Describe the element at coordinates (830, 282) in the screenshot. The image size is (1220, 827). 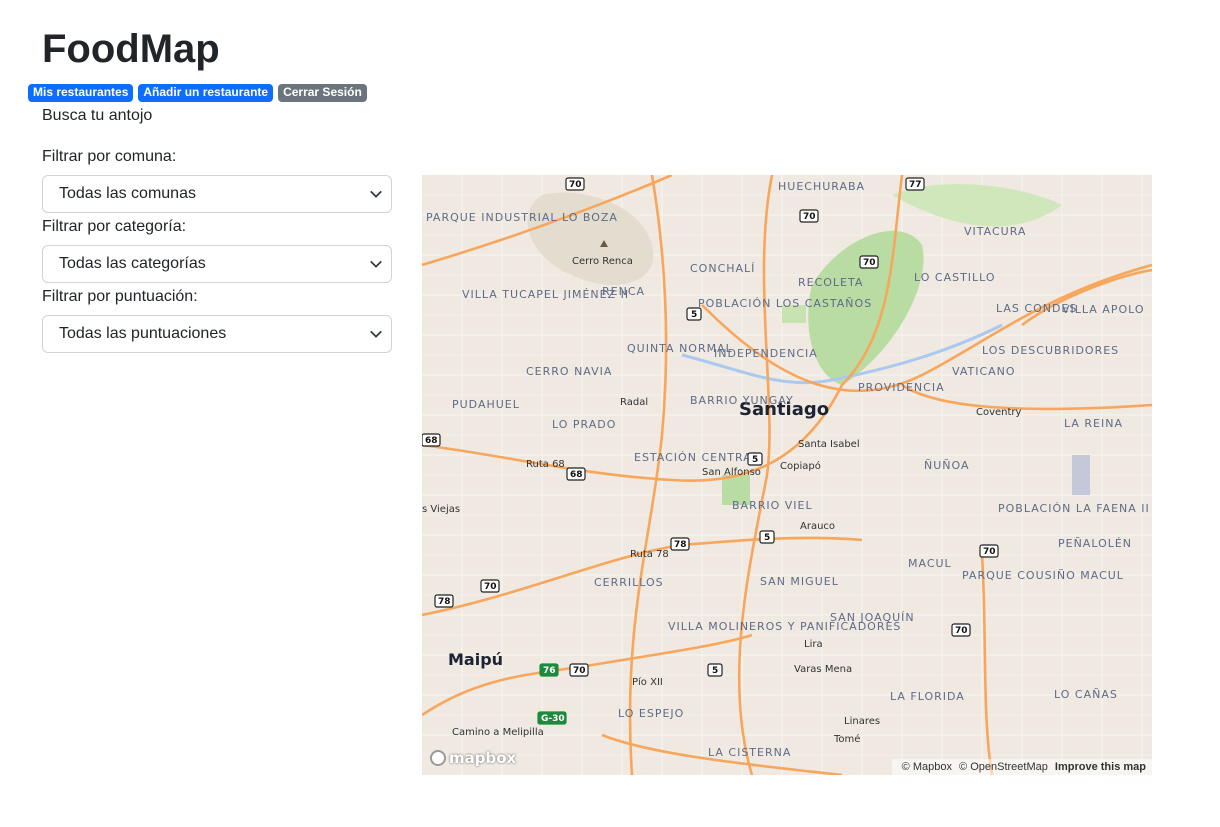
I see `map-label-recoleta: RECOLETA` at that location.